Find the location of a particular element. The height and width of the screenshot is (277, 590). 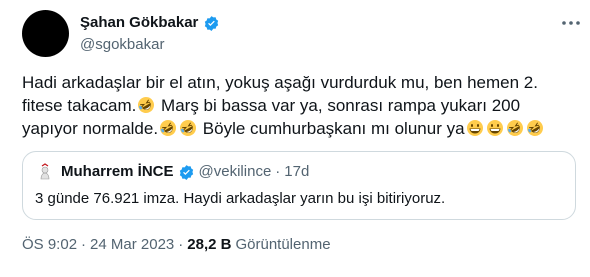

author-display-name: Şahan Gökbakar is located at coordinates (139, 23).